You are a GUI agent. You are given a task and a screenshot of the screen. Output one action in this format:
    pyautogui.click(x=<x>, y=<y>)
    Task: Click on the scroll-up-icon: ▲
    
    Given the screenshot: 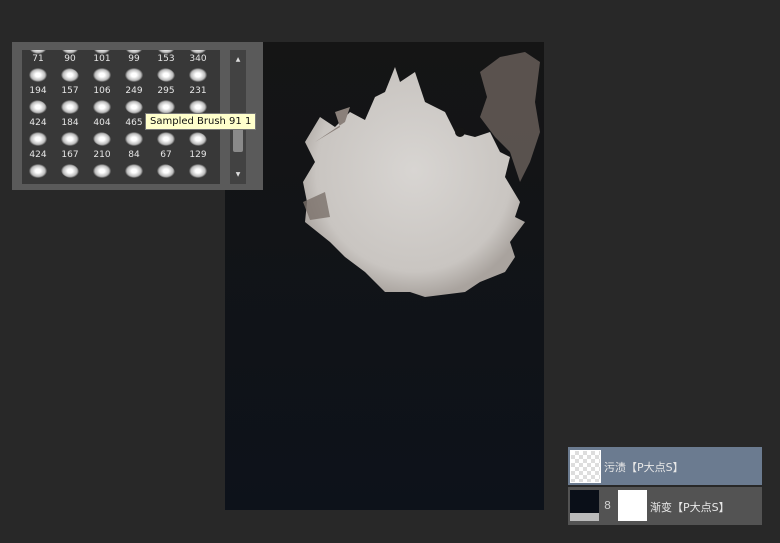 What is the action you would take?
    pyautogui.click(x=238, y=59)
    